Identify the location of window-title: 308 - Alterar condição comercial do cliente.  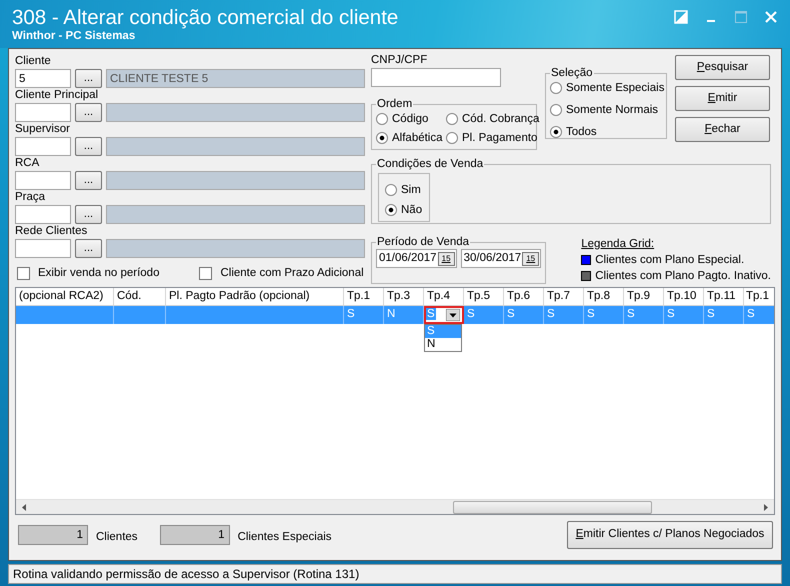
(206, 18).